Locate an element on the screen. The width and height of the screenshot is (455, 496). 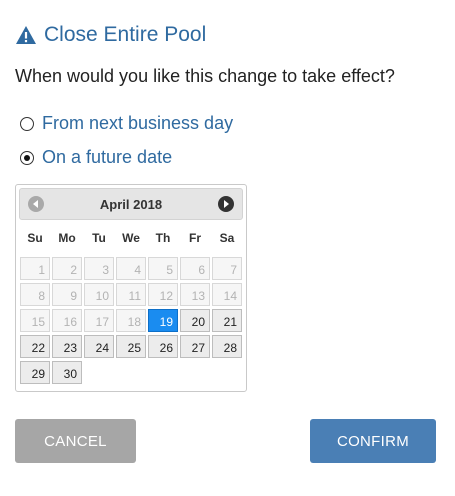
dialog-title-row: Close Entire Pool is located at coordinates (110, 35).